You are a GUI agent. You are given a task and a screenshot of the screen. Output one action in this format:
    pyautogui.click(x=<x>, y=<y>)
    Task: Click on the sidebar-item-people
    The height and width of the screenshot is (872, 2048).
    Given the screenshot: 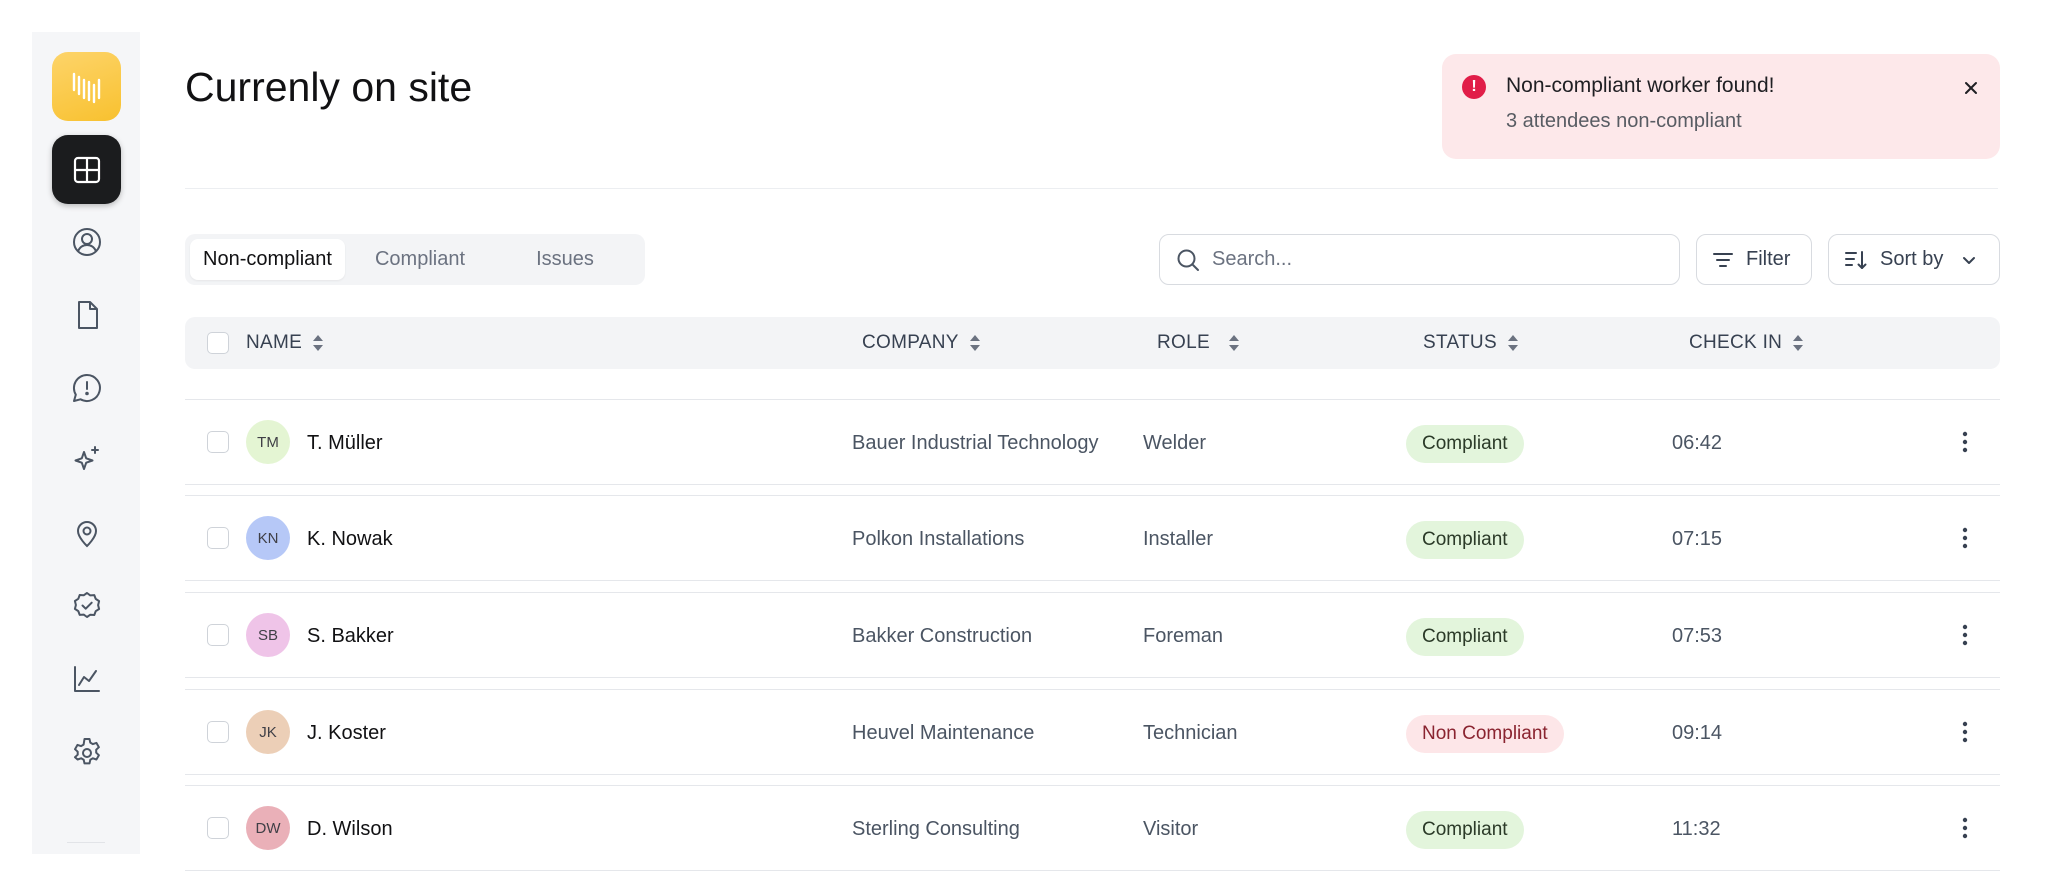 What is the action you would take?
    pyautogui.click(x=86, y=241)
    